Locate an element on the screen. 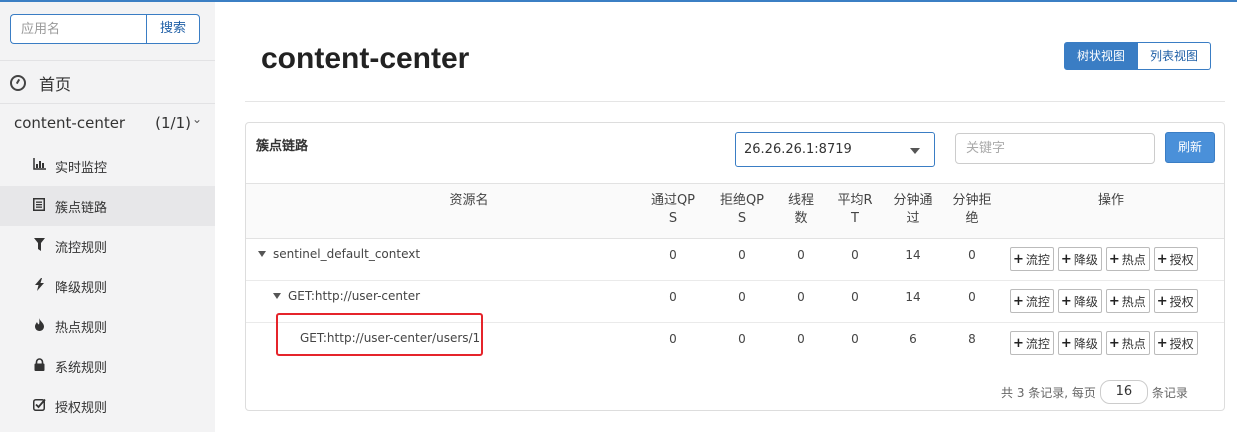  page-title: content-center is located at coordinates (365, 58).